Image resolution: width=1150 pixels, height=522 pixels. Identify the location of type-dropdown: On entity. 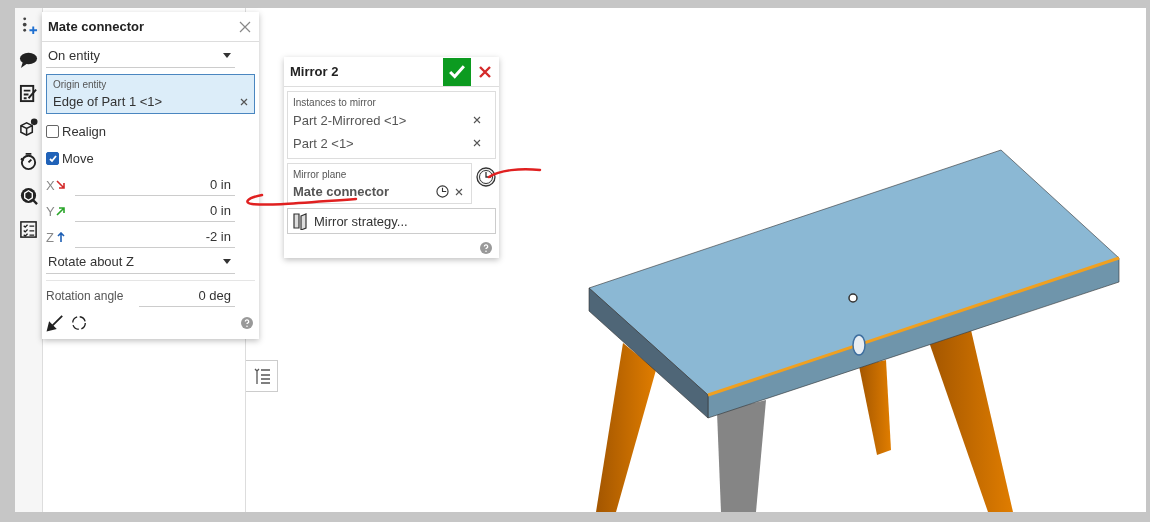
(140, 56).